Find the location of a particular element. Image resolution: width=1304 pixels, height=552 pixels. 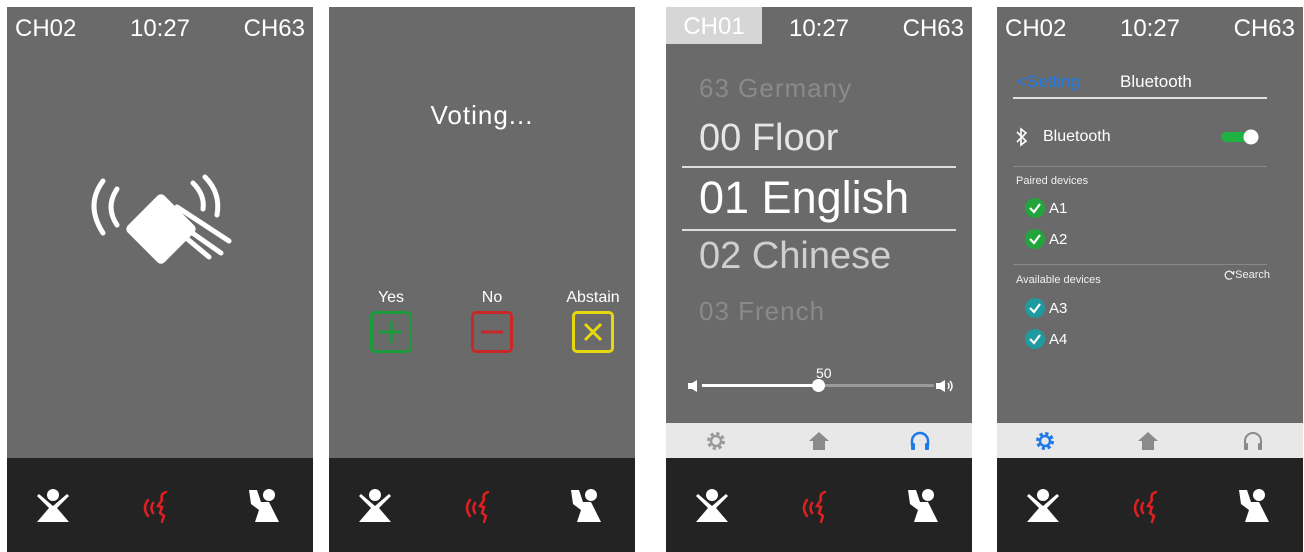

vote-no-label: No is located at coordinates (492, 297).